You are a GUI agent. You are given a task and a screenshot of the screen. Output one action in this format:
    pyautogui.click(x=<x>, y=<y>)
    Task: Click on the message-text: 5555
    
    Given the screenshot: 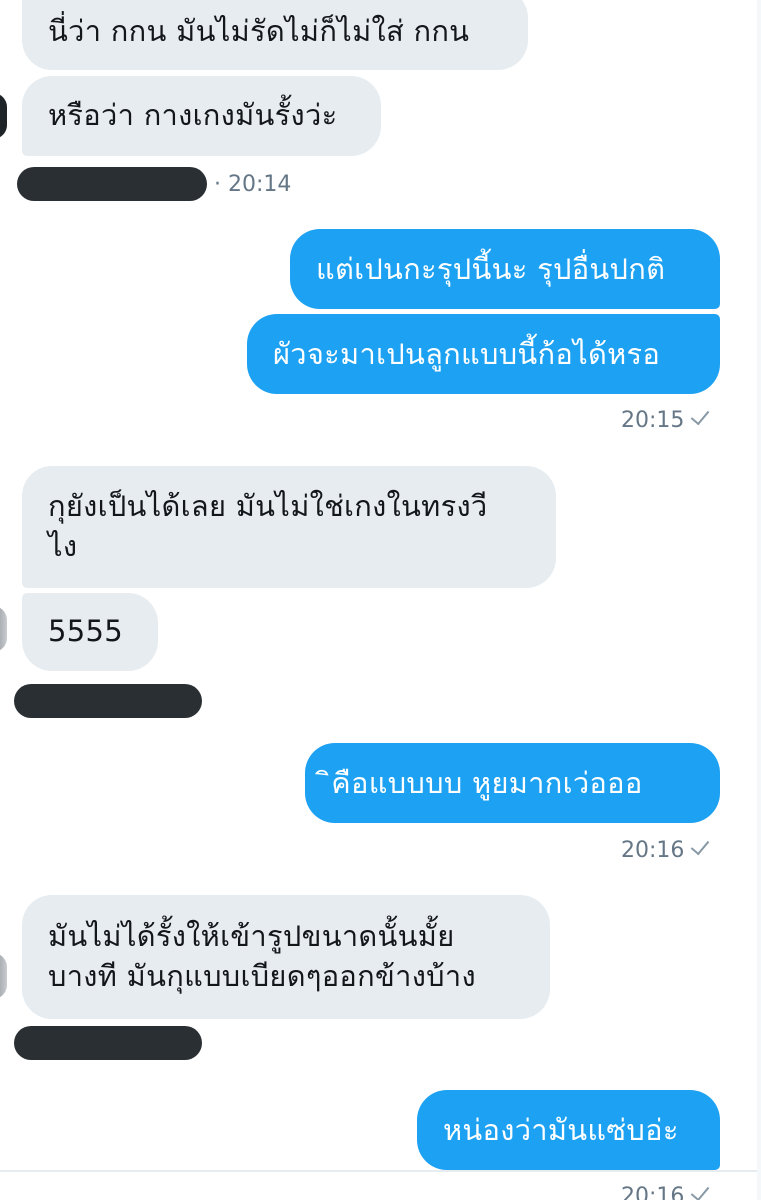 What is the action you would take?
    pyautogui.click(x=86, y=631)
    